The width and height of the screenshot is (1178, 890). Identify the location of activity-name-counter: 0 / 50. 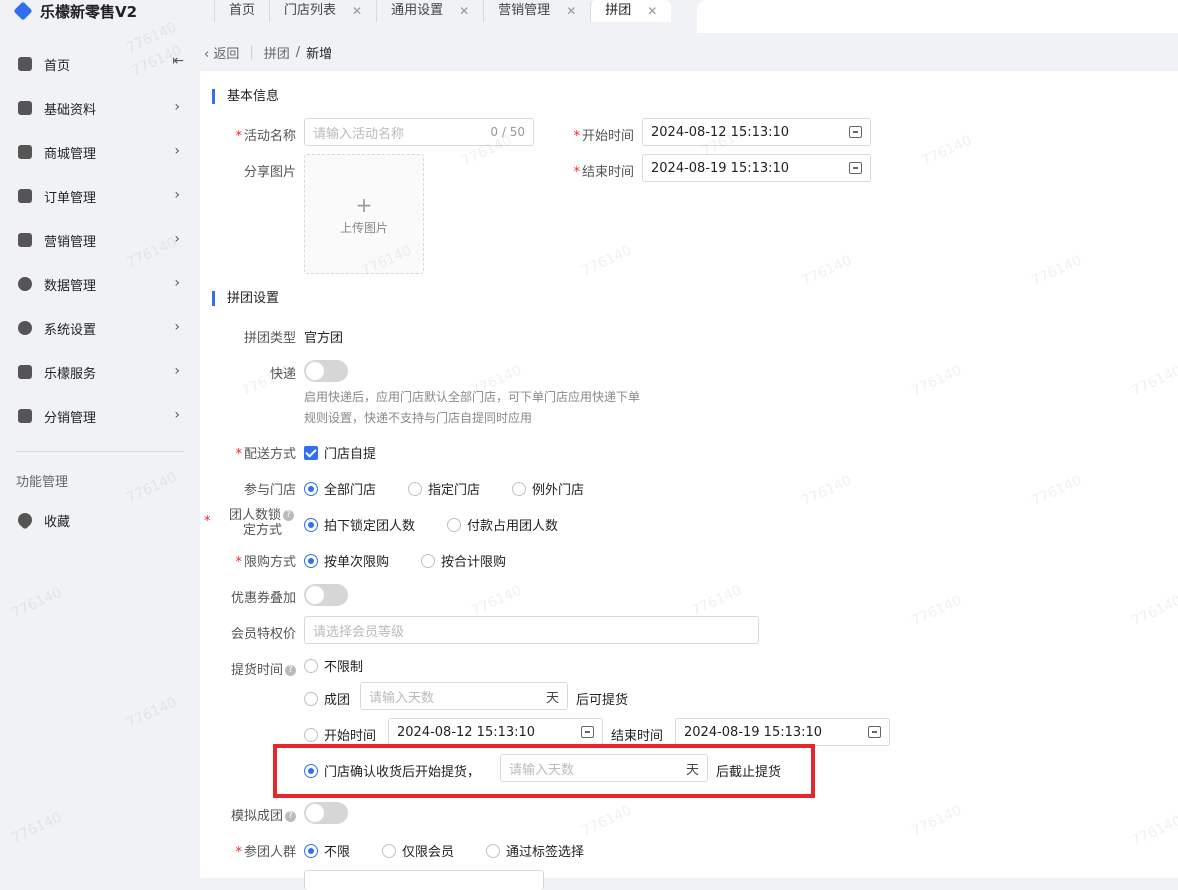
(507, 132).